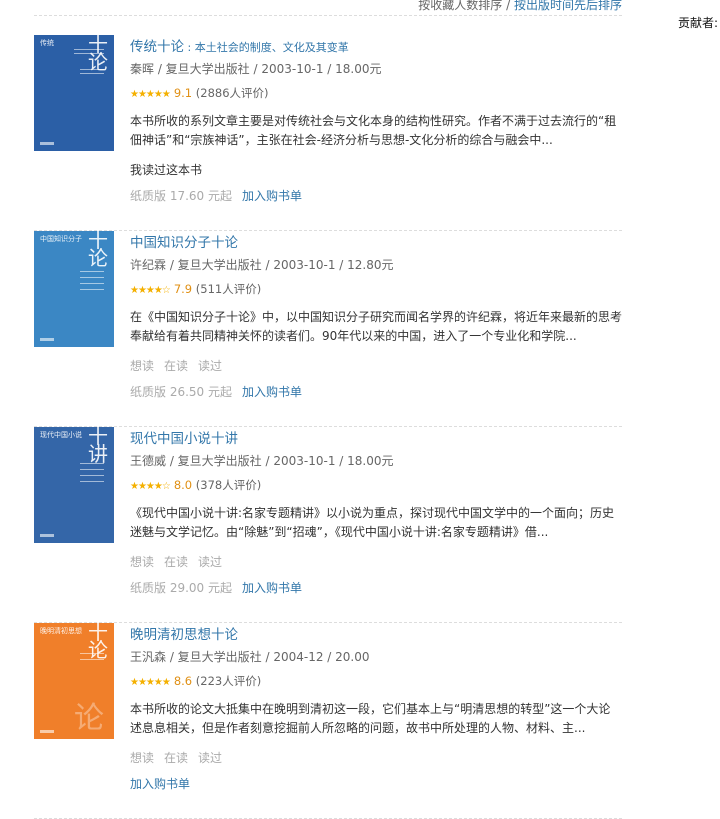  I want to click on book-cover: 传统 十论, so click(74, 93).